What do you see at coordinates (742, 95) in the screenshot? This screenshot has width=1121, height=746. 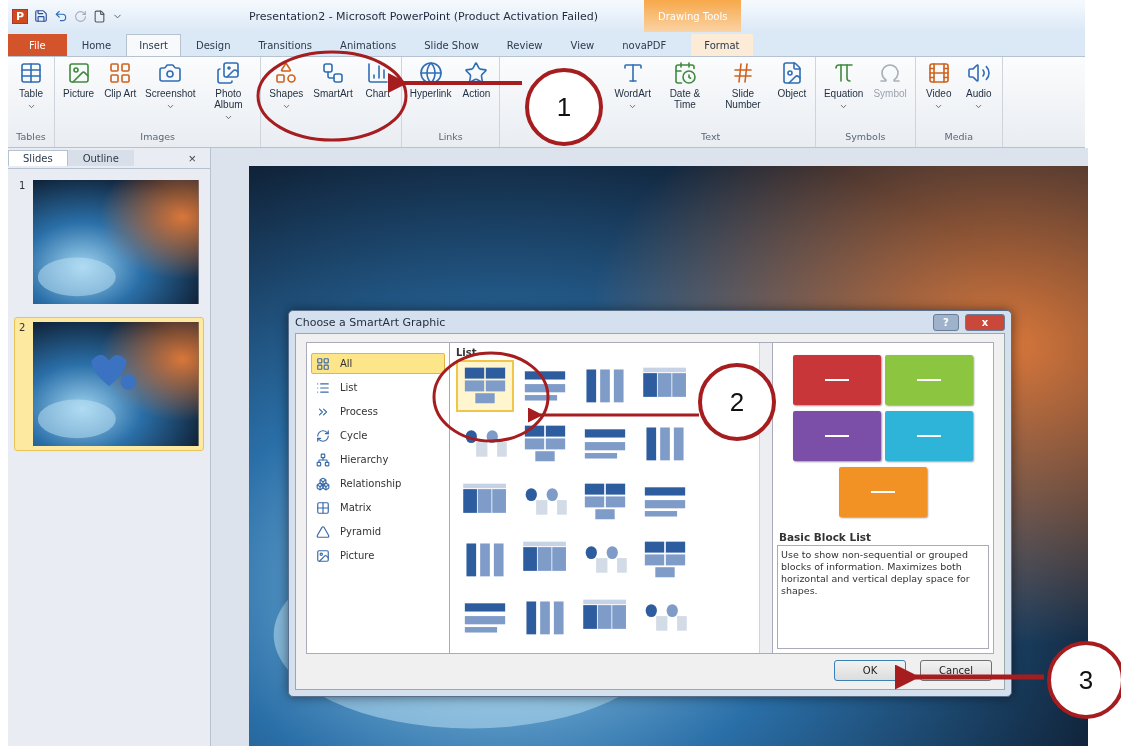 I see `ribbon-button: Slide Number` at bounding box center [742, 95].